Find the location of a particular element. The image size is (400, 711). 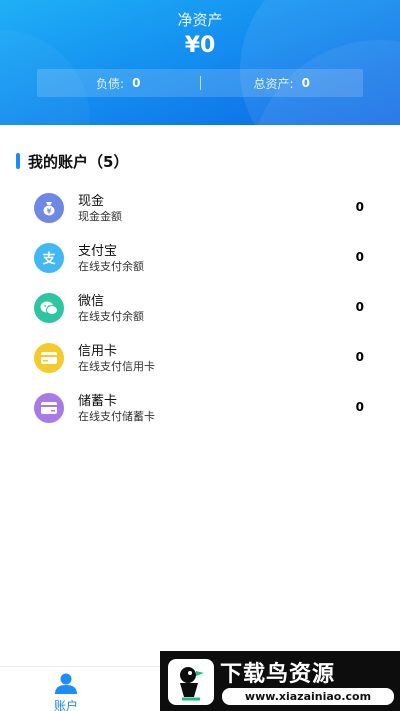

tab-accounts: 账户 is located at coordinates (66, 691).